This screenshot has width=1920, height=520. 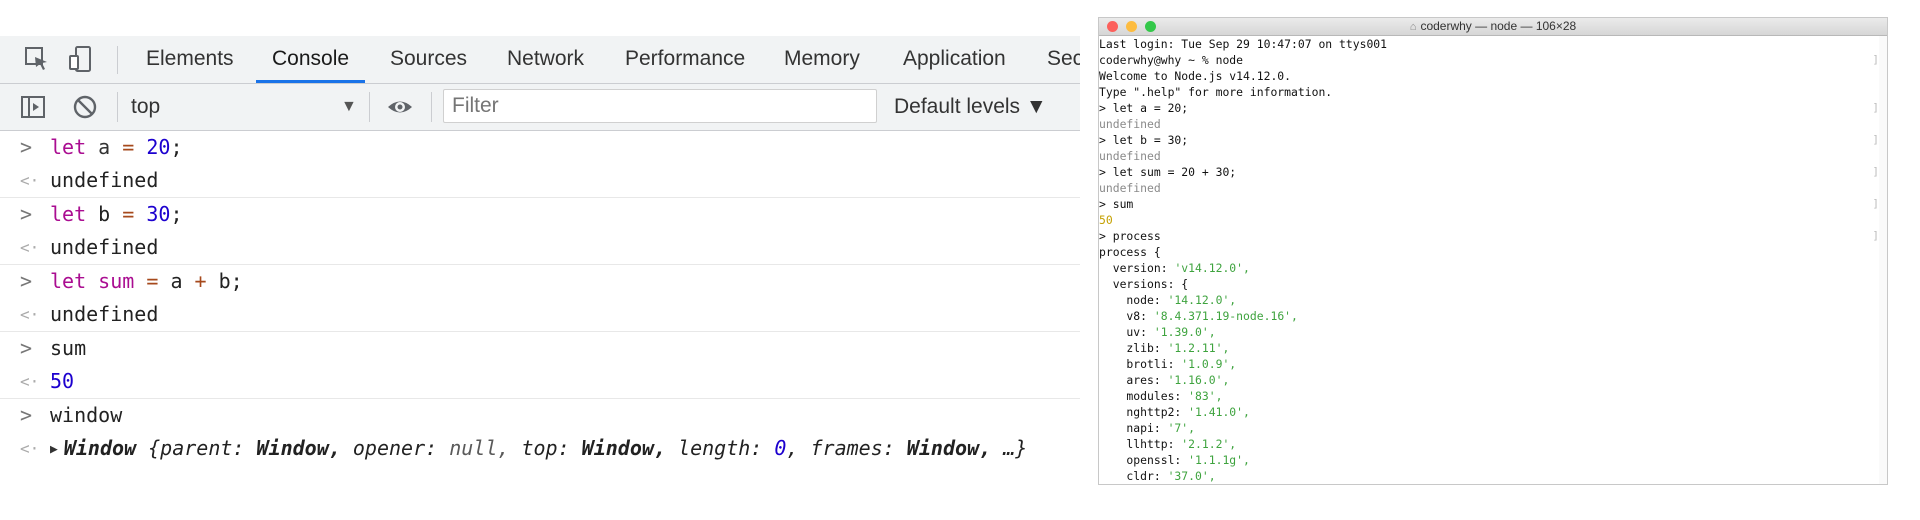 What do you see at coordinates (1216, 92) in the screenshot?
I see `terminal-line: Type ".help" for more information.` at bounding box center [1216, 92].